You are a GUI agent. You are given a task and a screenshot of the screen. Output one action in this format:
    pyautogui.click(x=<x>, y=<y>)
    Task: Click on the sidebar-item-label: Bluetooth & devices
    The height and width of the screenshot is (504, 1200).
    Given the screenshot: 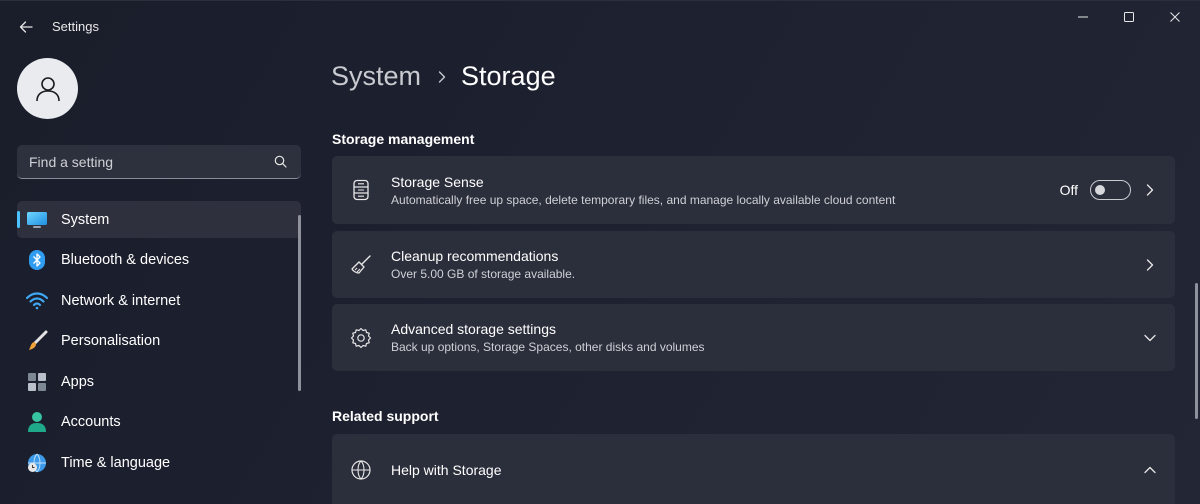 What is the action you would take?
    pyautogui.click(x=125, y=260)
    